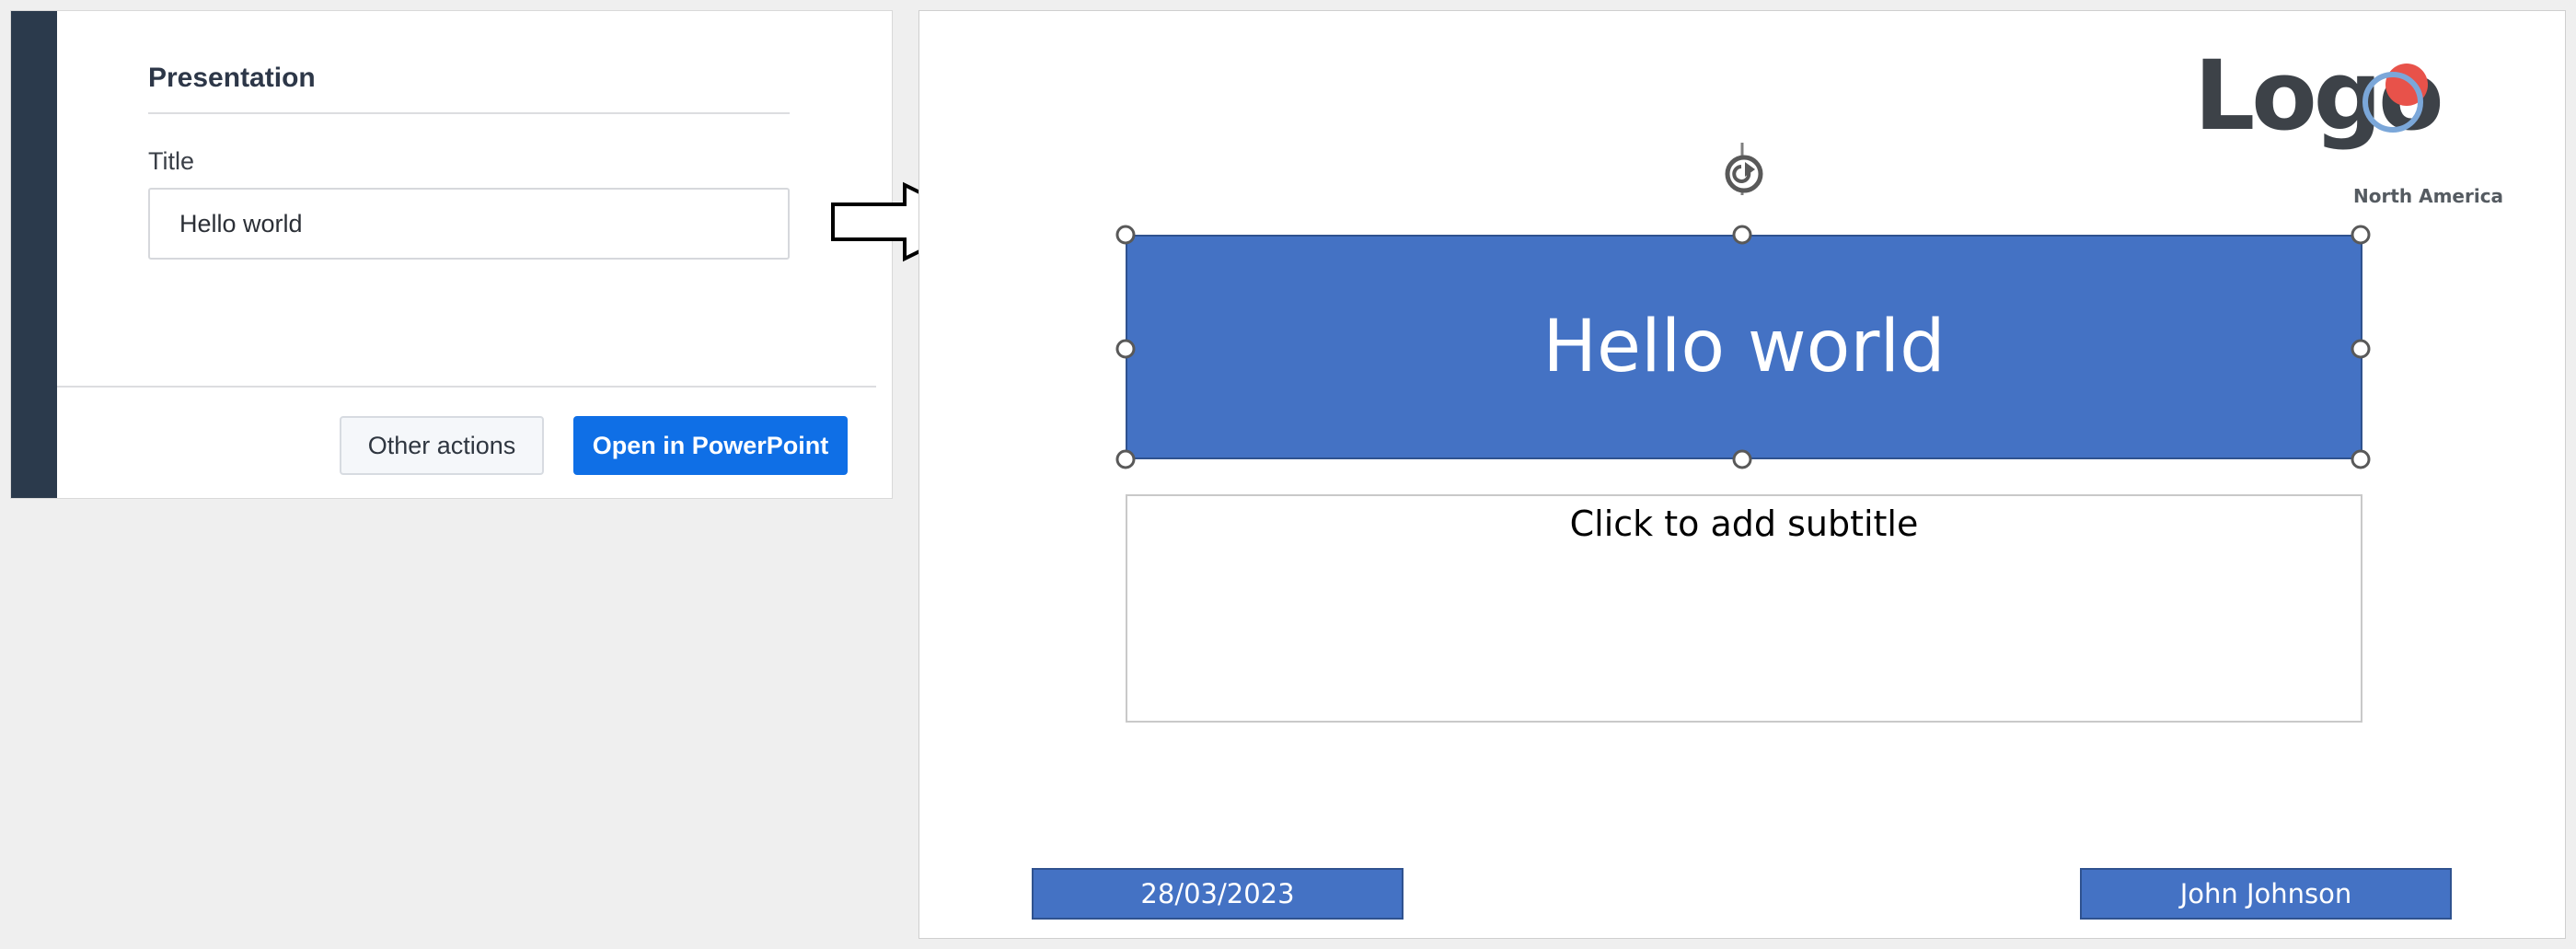 The height and width of the screenshot is (949, 2576). Describe the element at coordinates (2361, 349) in the screenshot. I see `resize-handle-middle-right` at that location.